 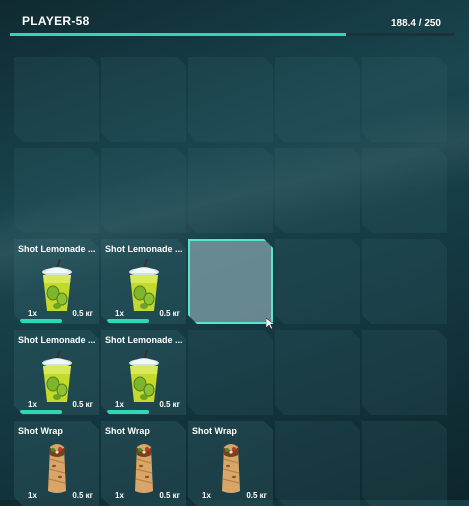 I want to click on inventory-header: PLAYER-58 188.4 / 250, so click(x=234, y=22).